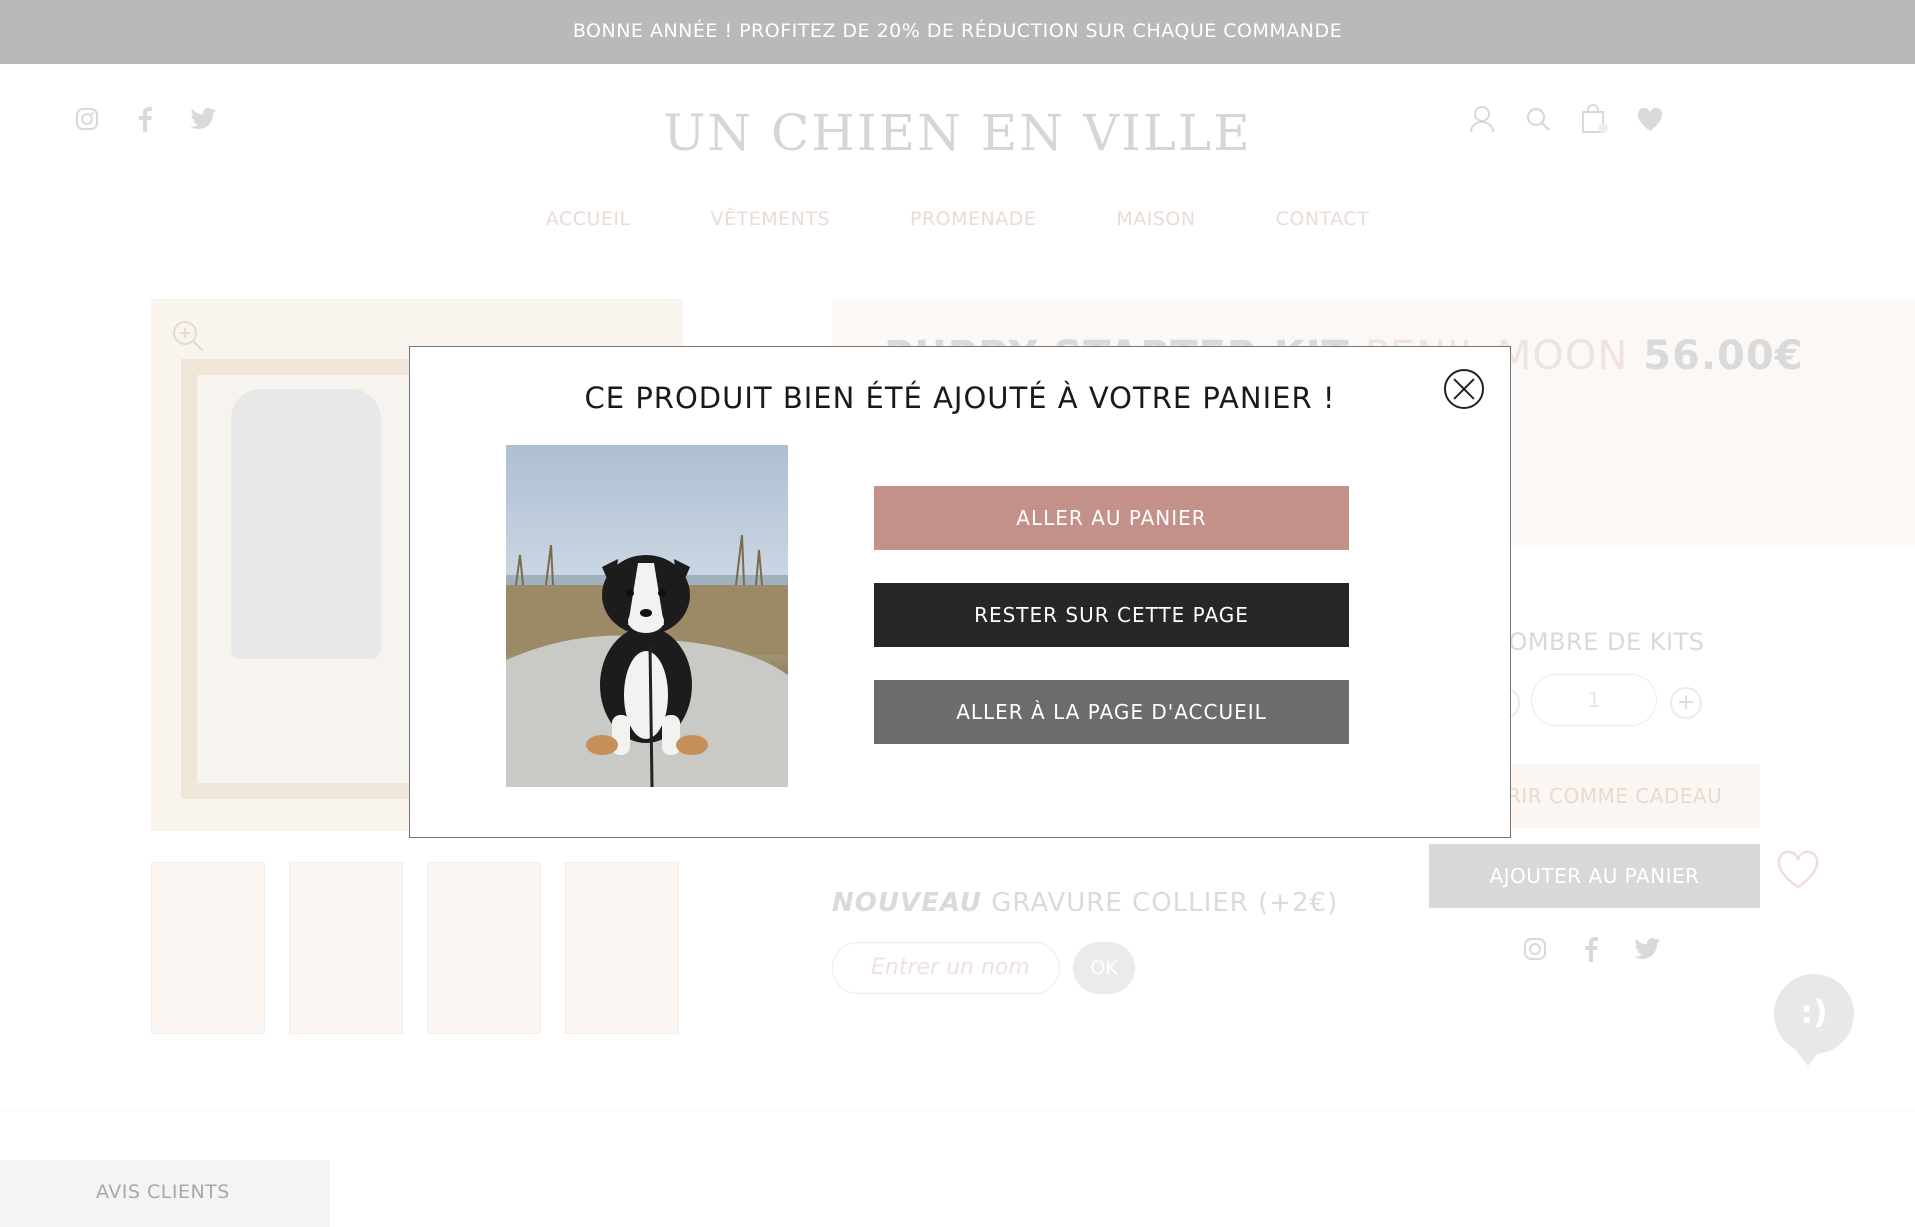 Image resolution: width=1915 pixels, height=1227 pixels. What do you see at coordinates (165, 1193) in the screenshot?
I see `customer-reviews-tab: AVIS CLIENTS` at bounding box center [165, 1193].